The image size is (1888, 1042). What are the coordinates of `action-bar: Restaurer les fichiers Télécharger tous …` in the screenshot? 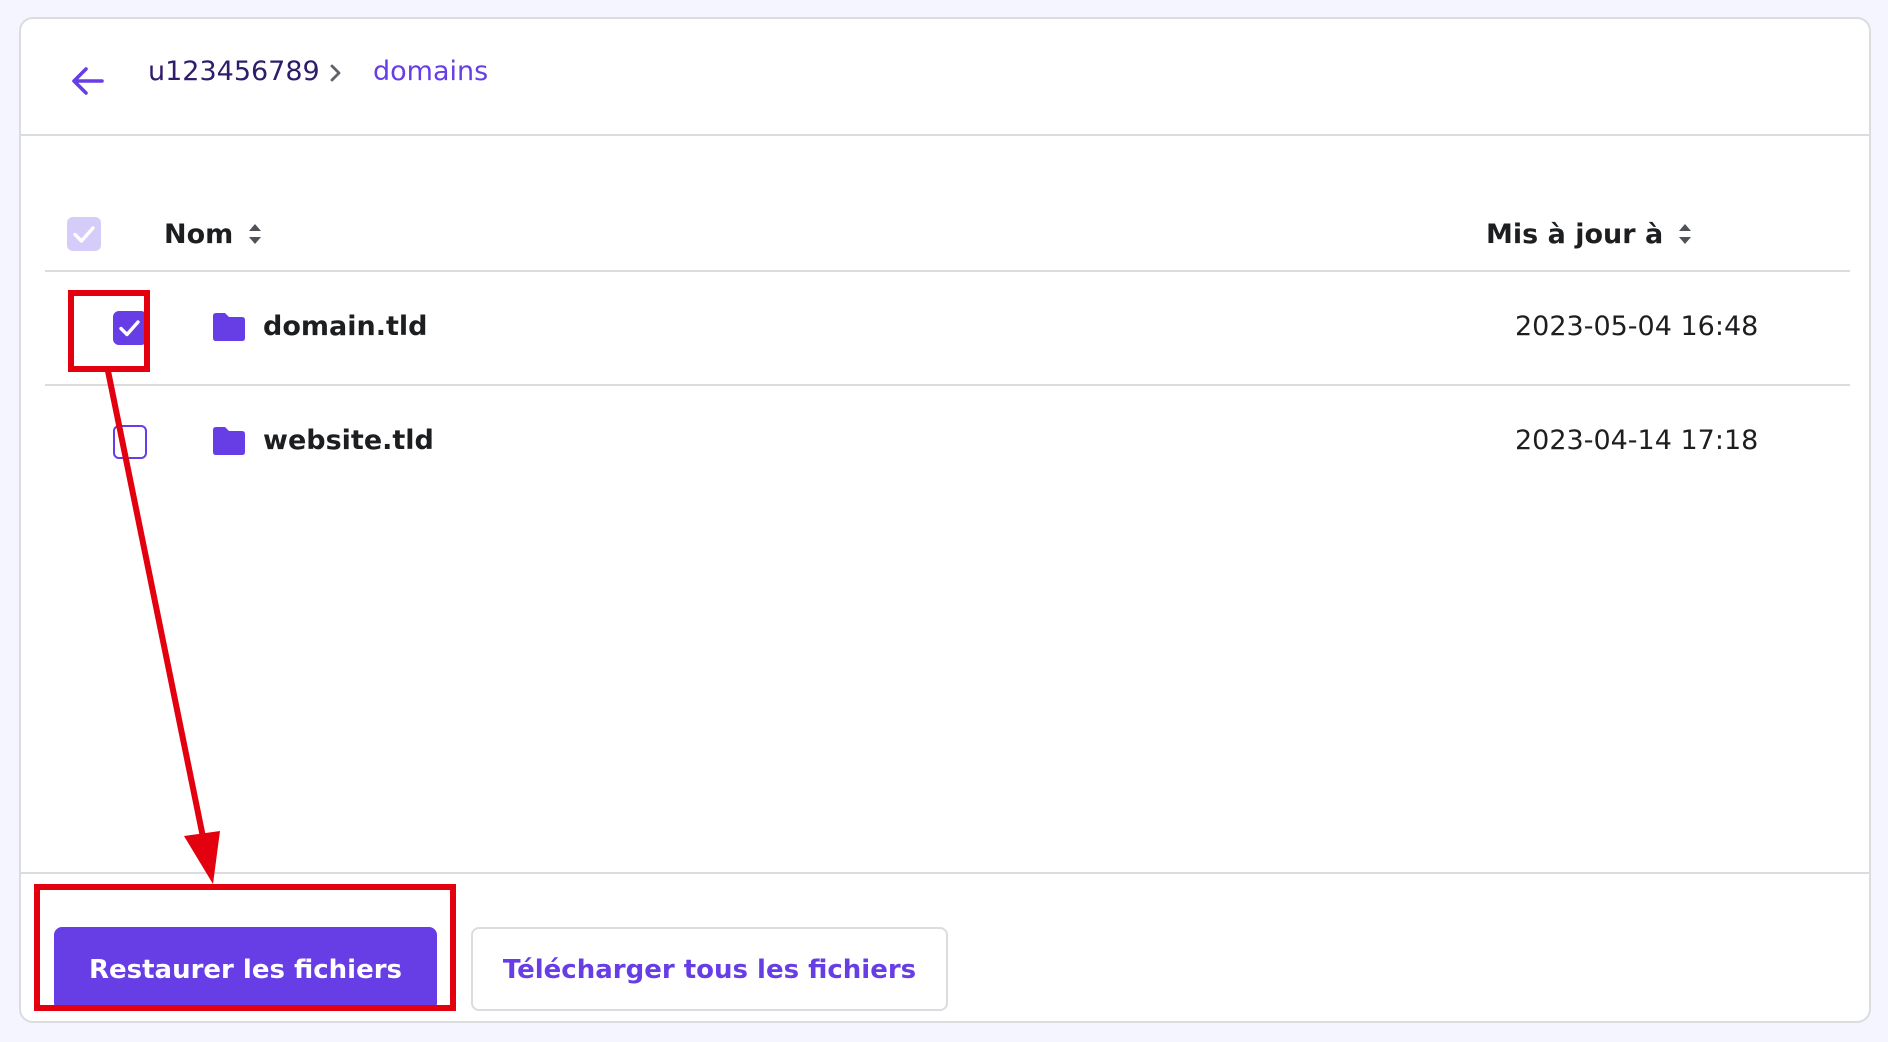 It's located at (945, 946).